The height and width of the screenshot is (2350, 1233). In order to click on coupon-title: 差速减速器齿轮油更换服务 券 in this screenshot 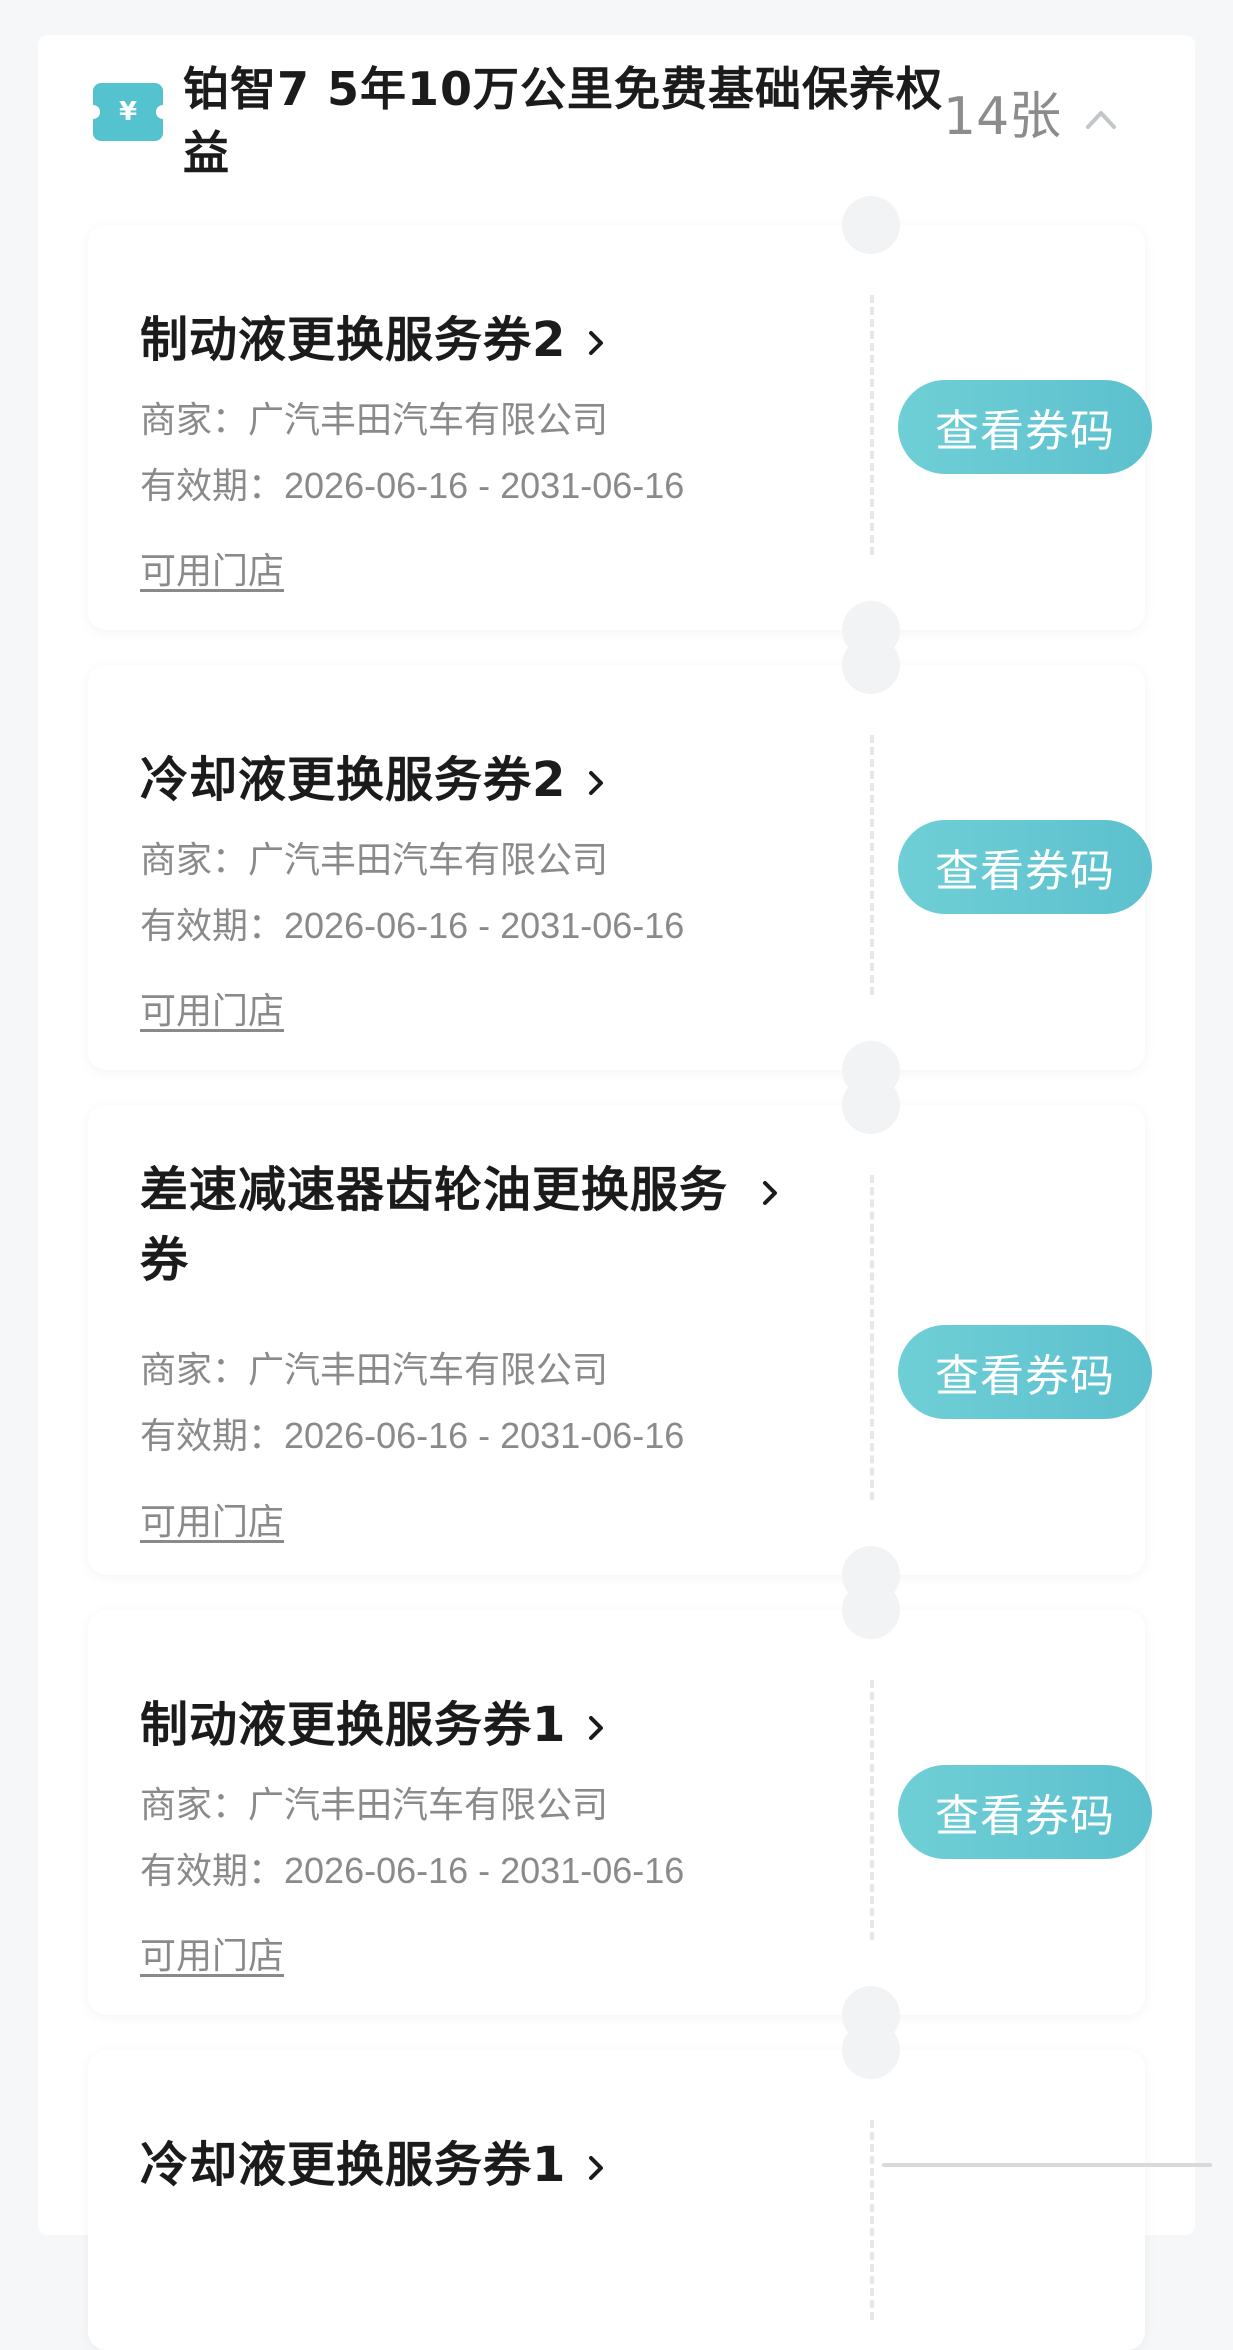, I will do `click(490, 1225)`.